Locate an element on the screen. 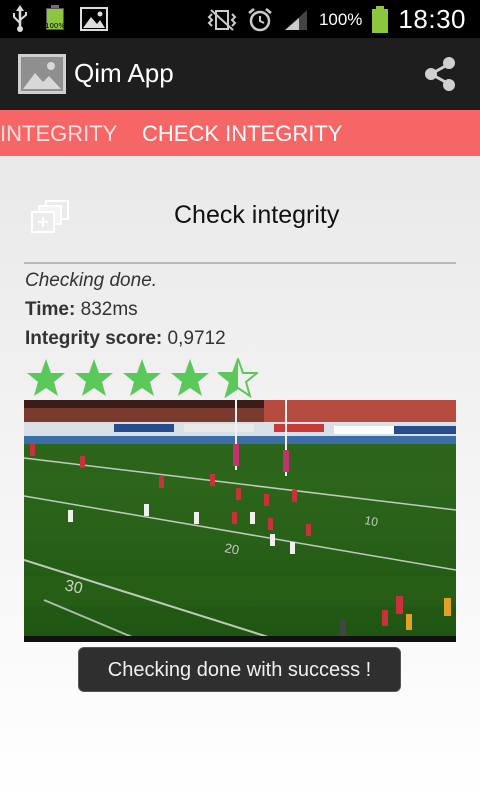  tab-strip: INTEGRITY CHECK INTEGRITY is located at coordinates (240, 133).